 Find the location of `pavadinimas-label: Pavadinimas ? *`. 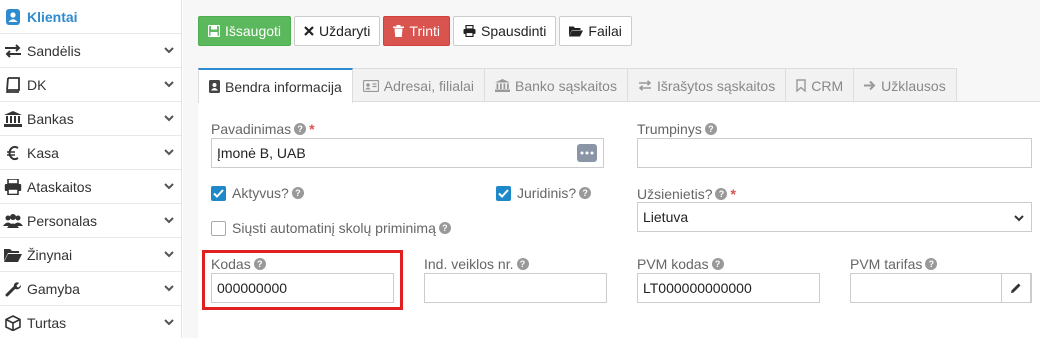

pavadinimas-label: Pavadinimas ? * is located at coordinates (263, 129).